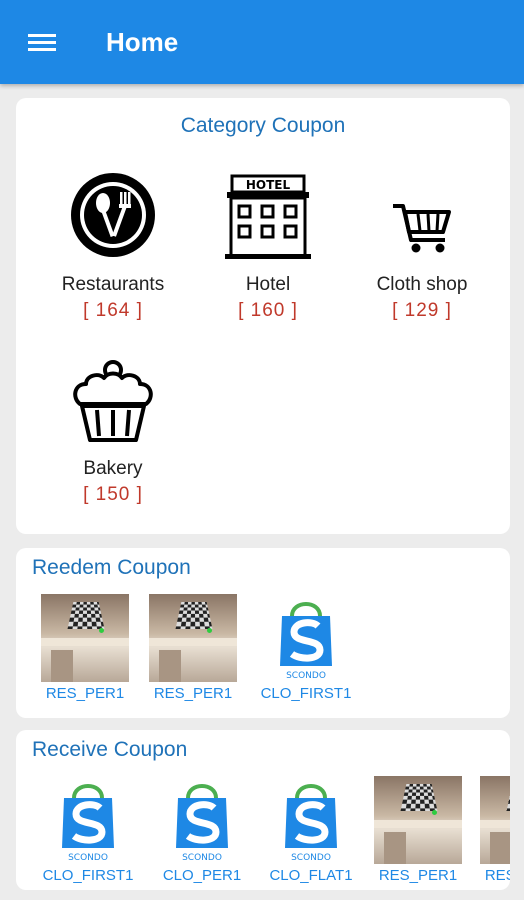  What do you see at coordinates (111, 567) in the screenshot?
I see `redeem-title: Reedem Coupon` at bounding box center [111, 567].